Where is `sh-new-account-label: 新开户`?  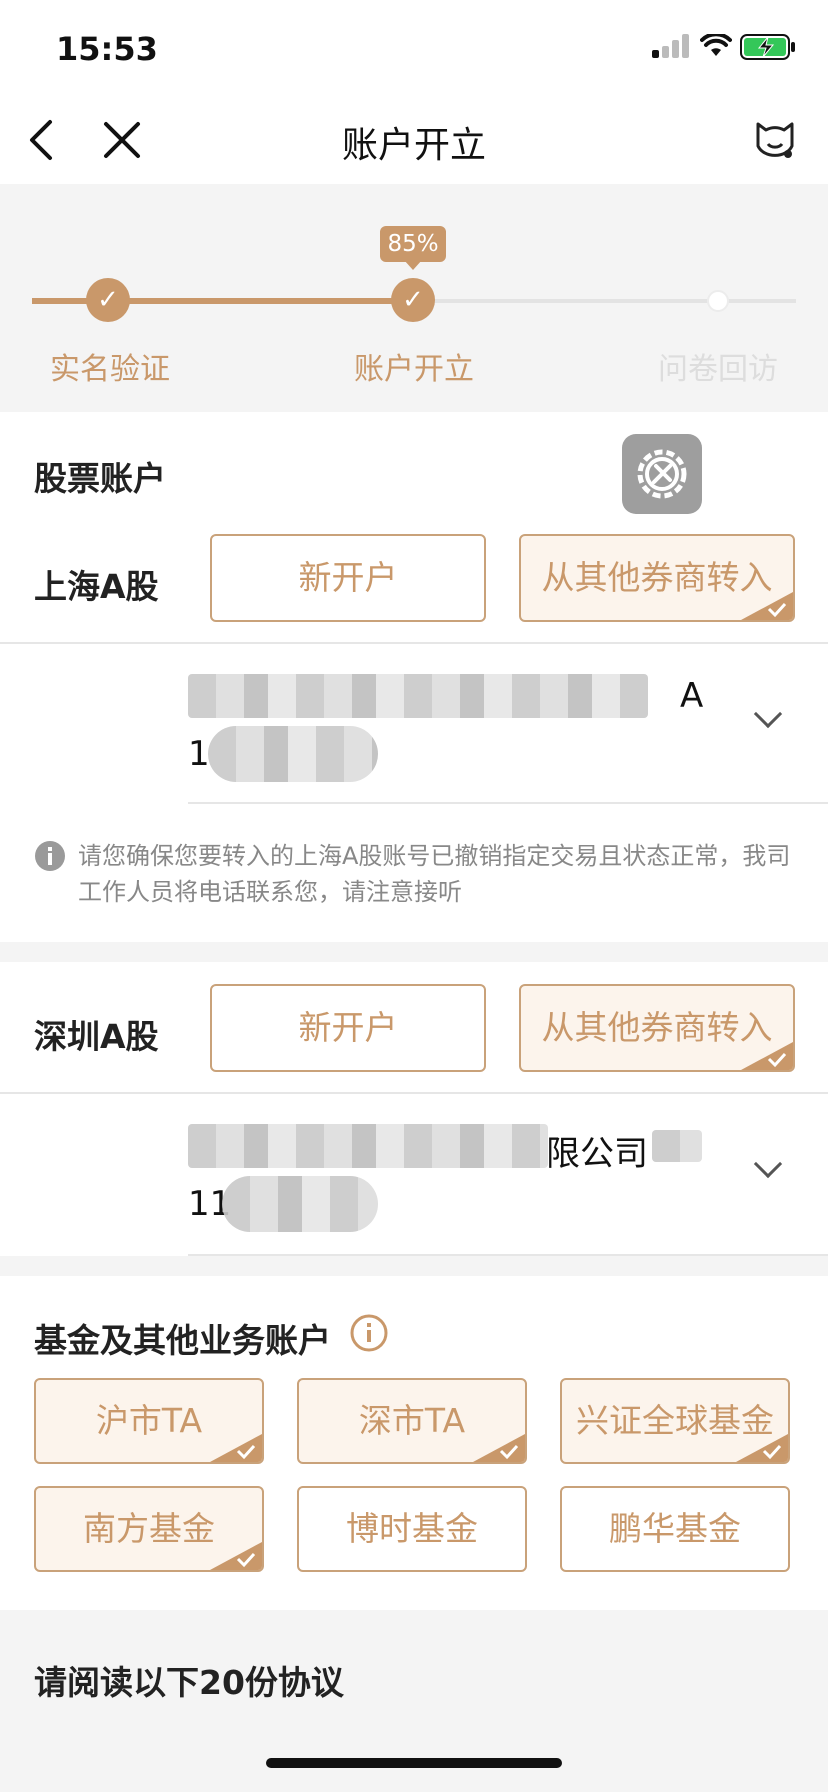
sh-new-account-label: 新开户 is located at coordinates (348, 577).